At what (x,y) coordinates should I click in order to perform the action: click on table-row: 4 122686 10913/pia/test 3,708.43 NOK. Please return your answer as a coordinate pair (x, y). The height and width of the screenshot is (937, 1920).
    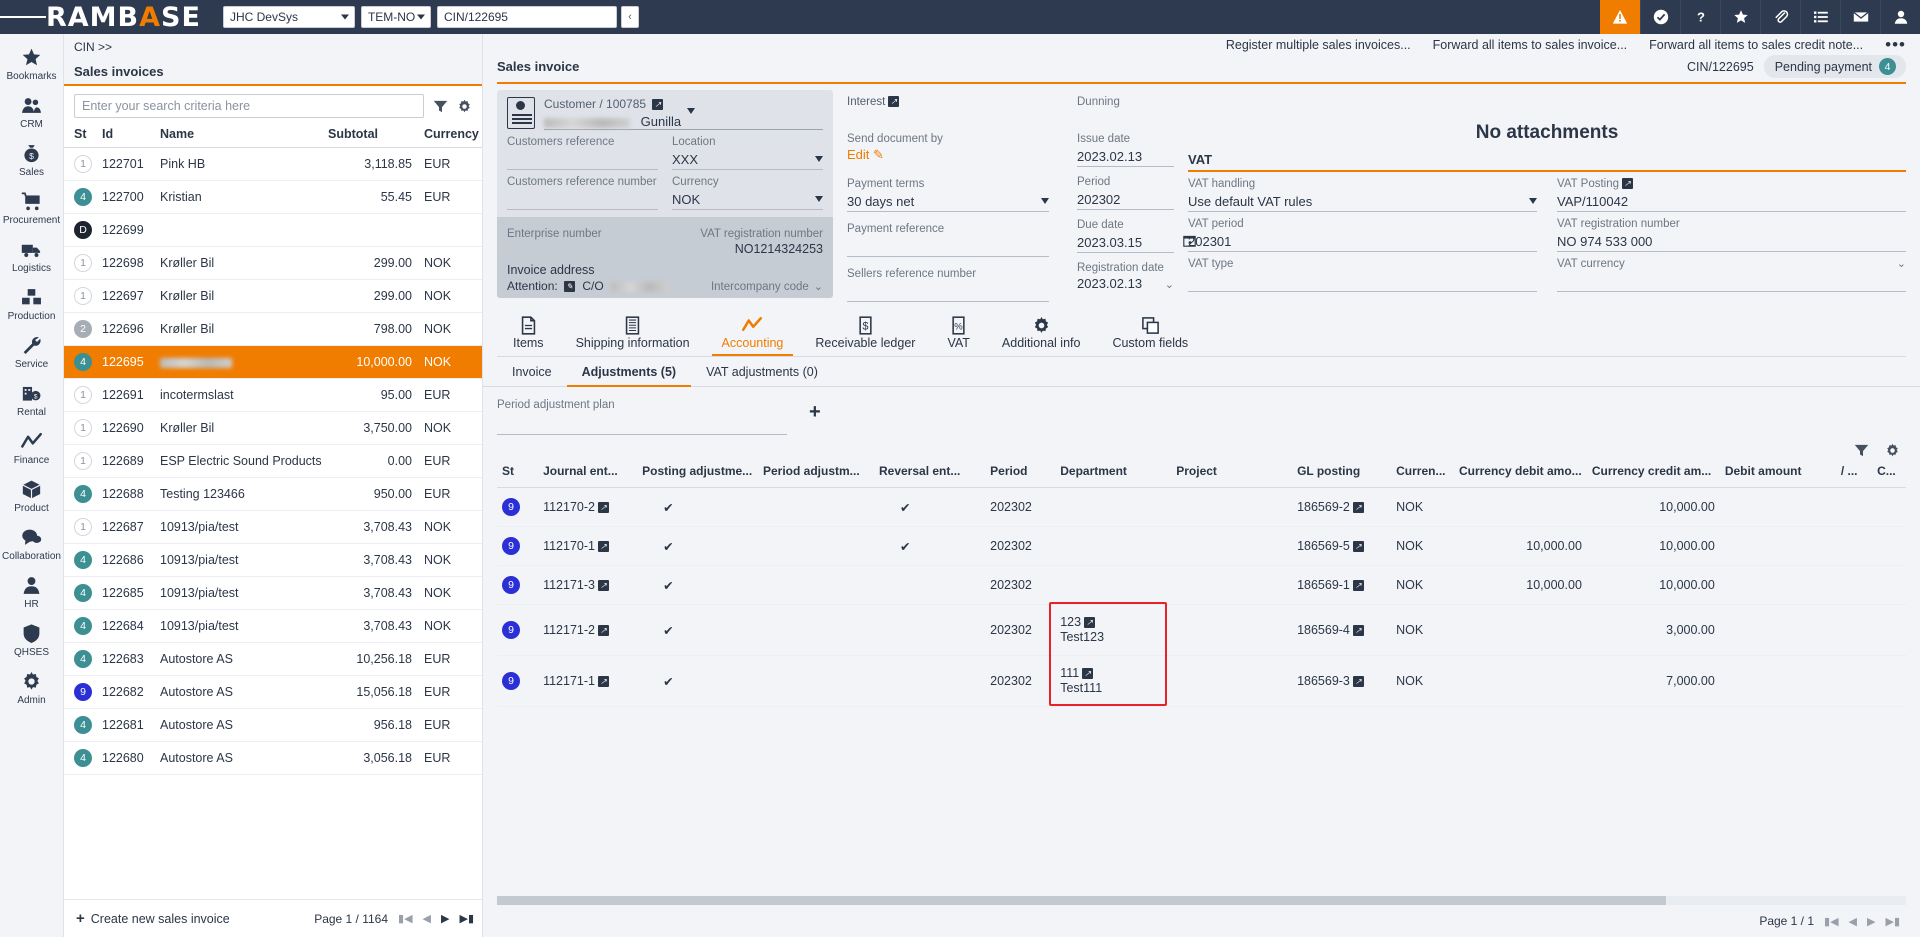
    Looking at the image, I should click on (273, 560).